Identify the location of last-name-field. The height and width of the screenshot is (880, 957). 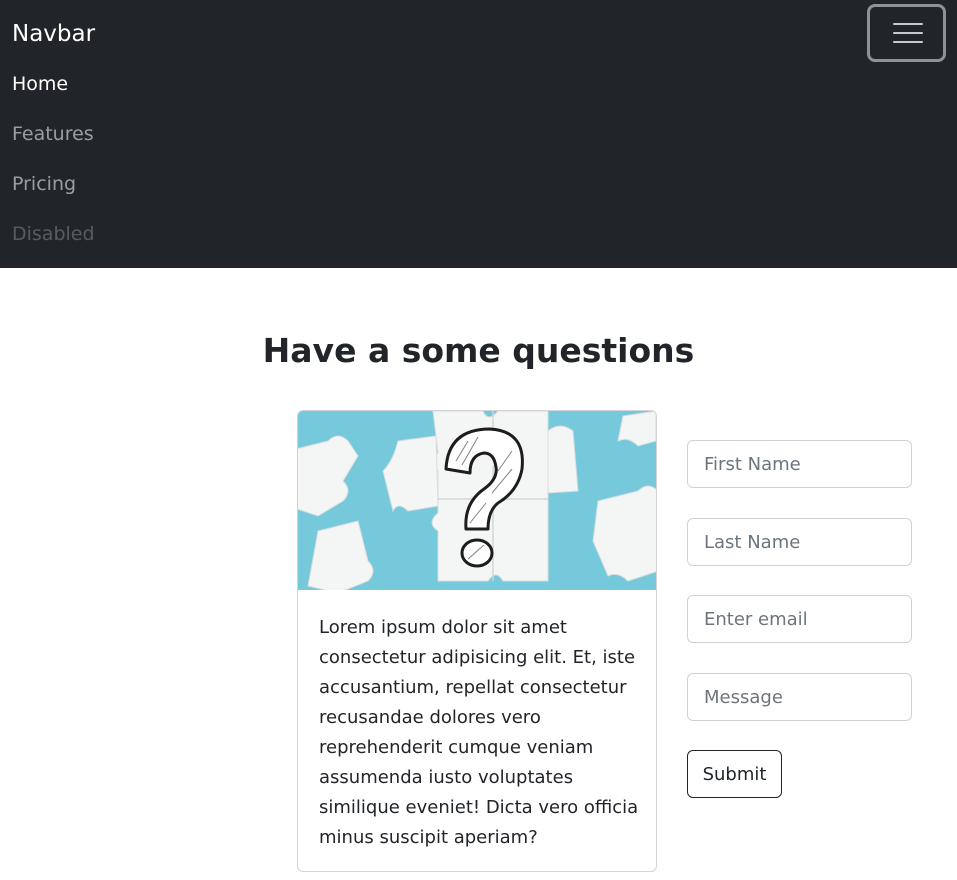
(799, 542).